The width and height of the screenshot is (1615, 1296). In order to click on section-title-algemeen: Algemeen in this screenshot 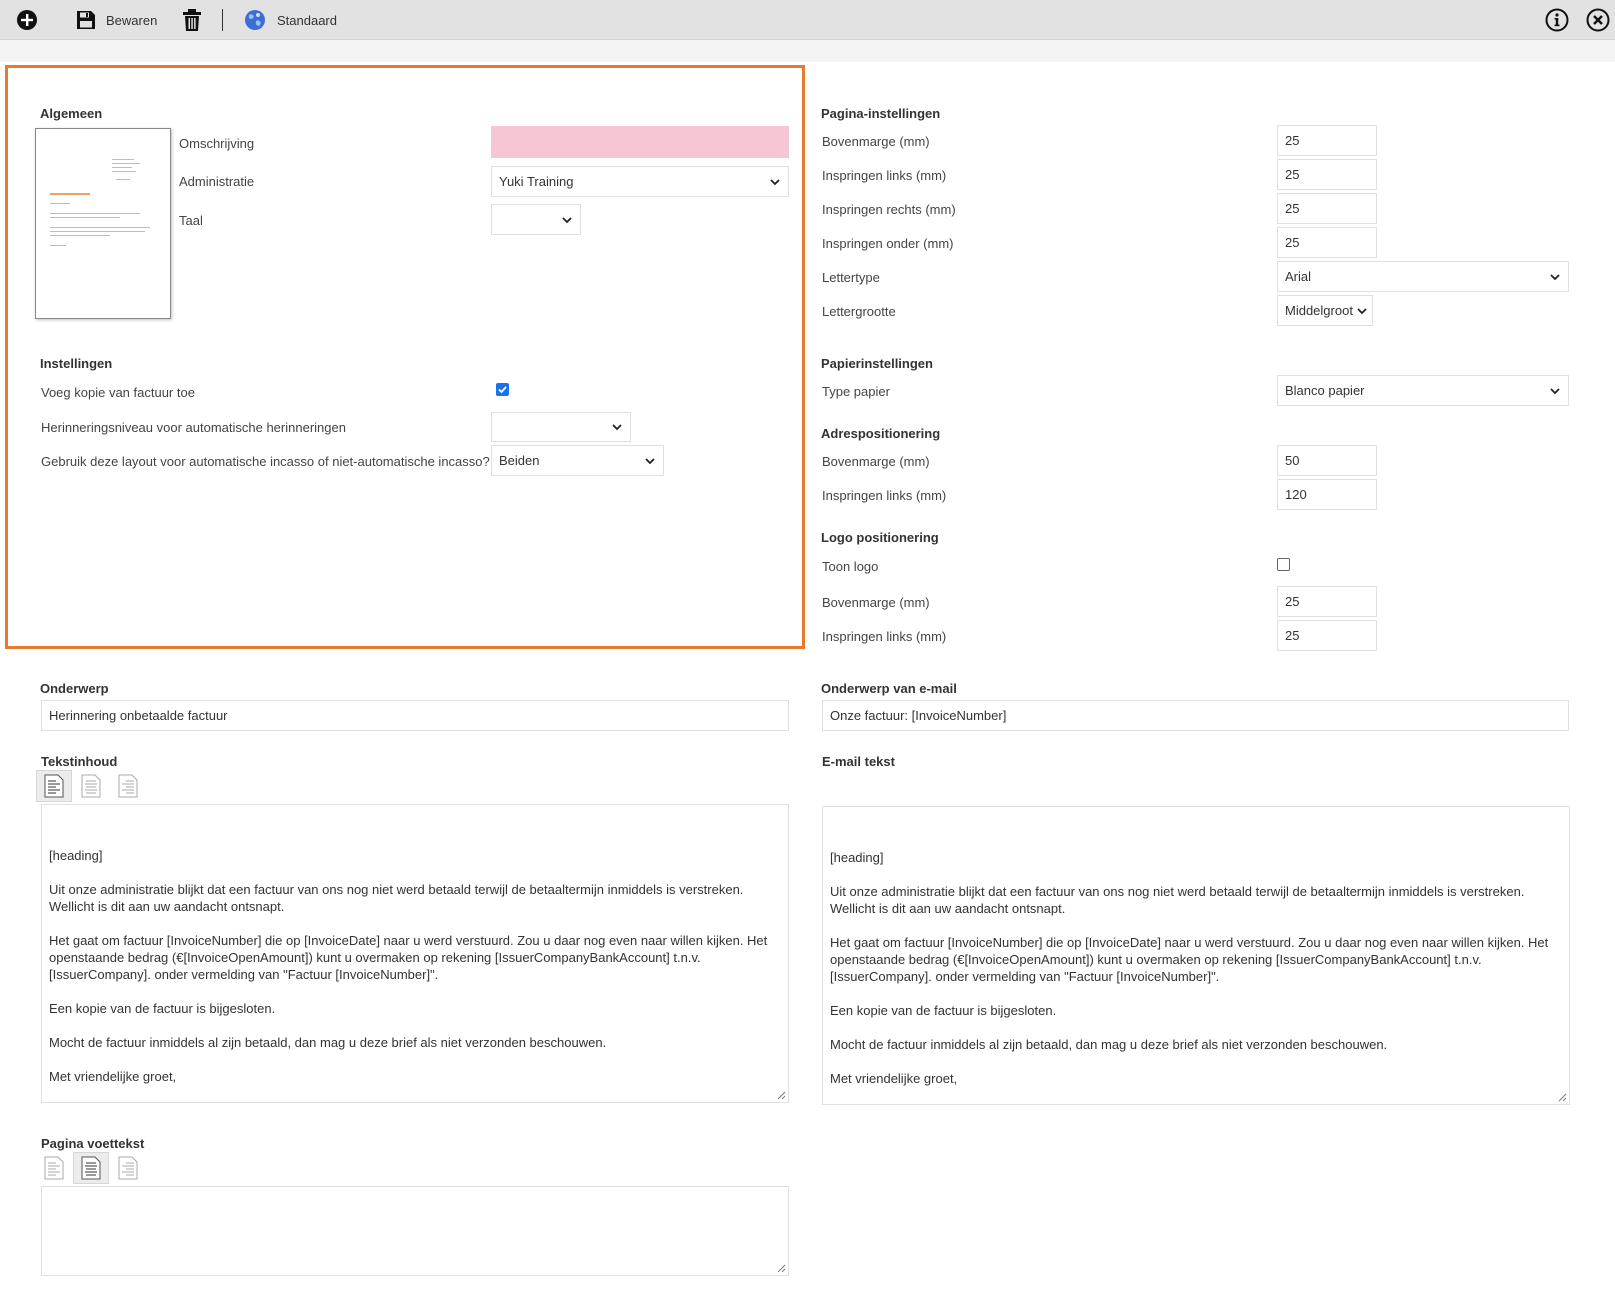, I will do `click(71, 113)`.